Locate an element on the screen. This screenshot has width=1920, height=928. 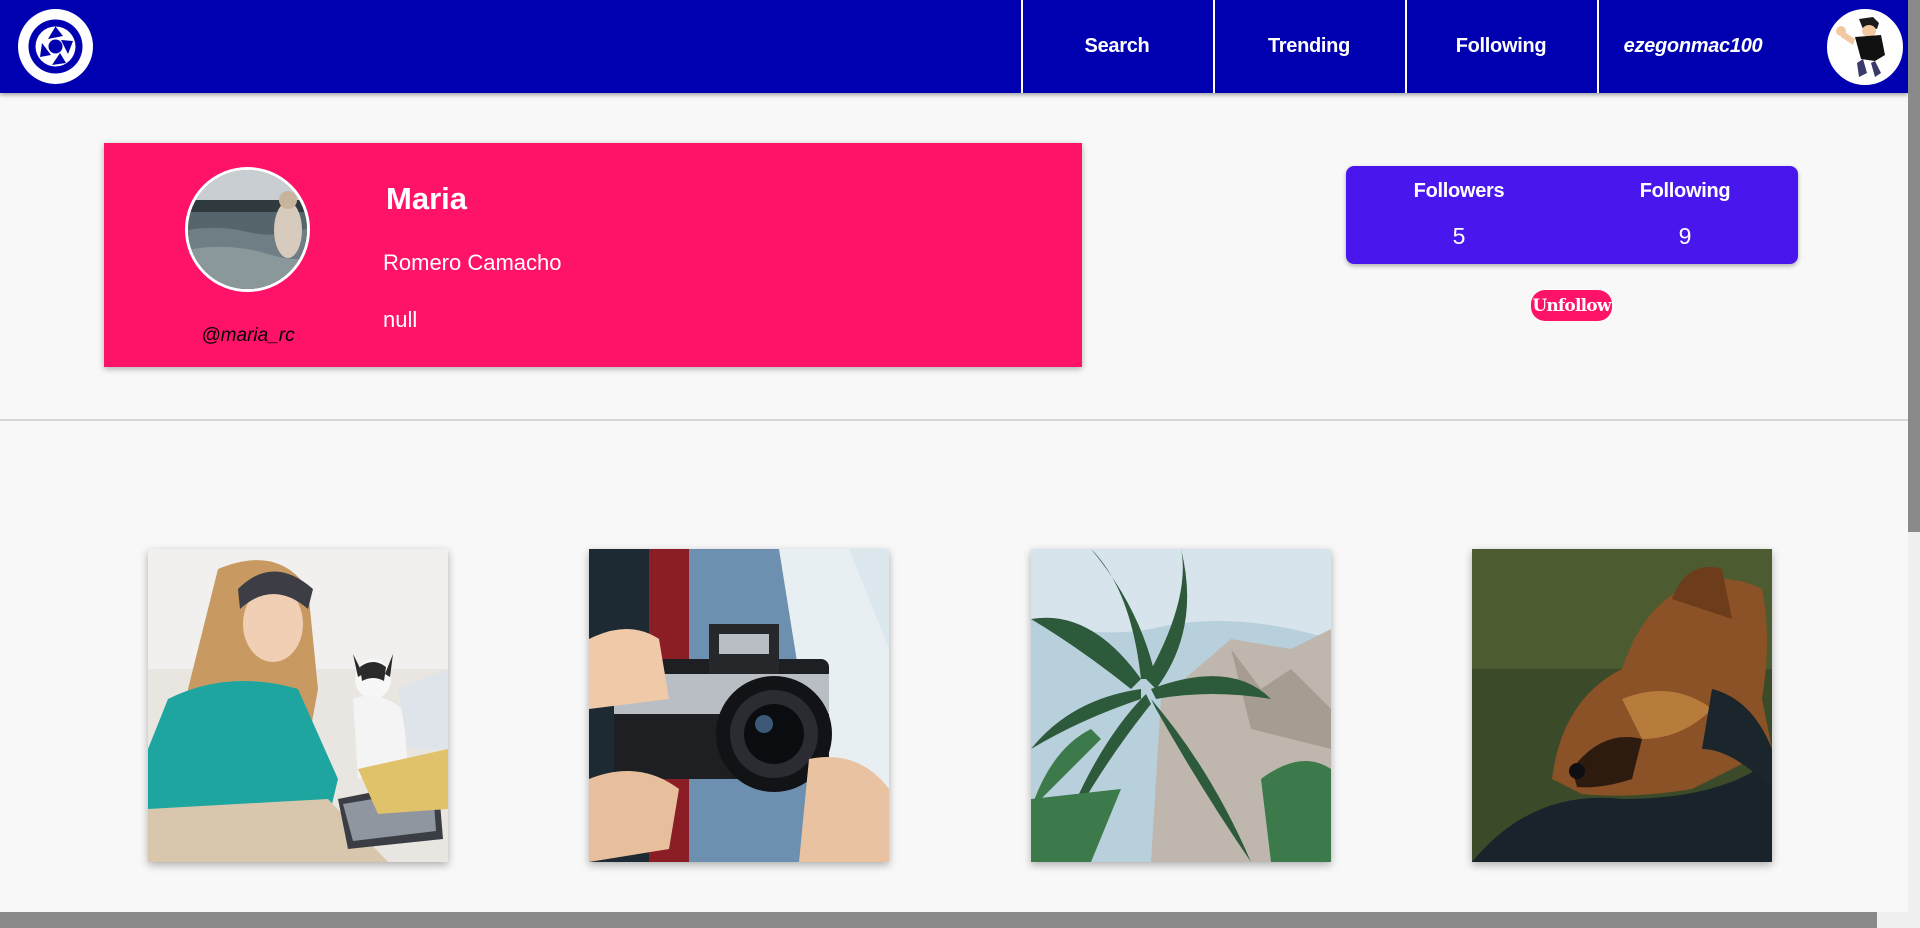
followers-stat: Followers 5 is located at coordinates (1459, 215).